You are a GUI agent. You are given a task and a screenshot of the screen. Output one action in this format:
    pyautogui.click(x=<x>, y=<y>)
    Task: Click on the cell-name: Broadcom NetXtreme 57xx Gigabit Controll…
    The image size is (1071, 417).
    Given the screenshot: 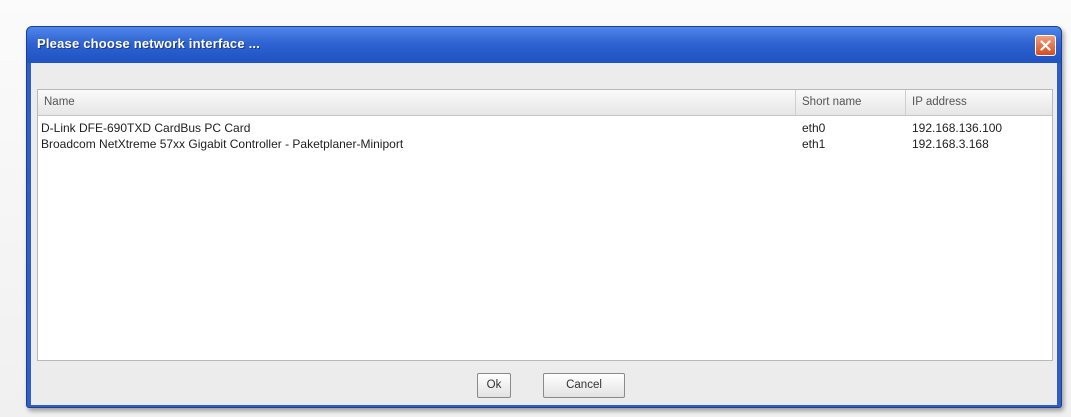 What is the action you would take?
    pyautogui.click(x=222, y=144)
    